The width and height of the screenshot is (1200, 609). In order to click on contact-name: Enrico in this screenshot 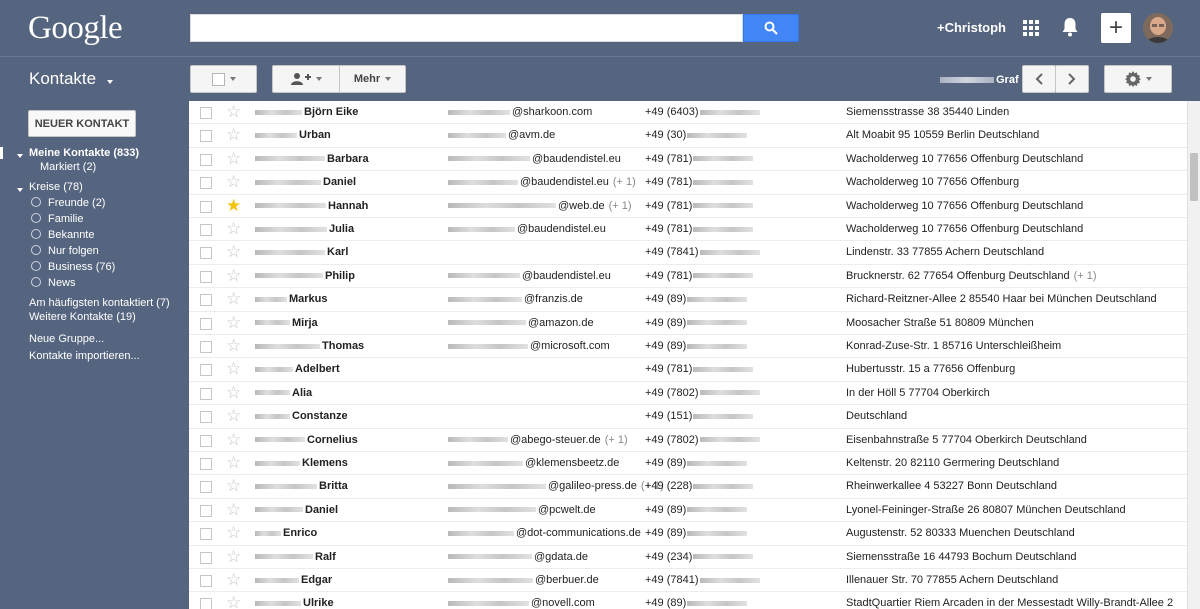, I will do `click(286, 533)`.